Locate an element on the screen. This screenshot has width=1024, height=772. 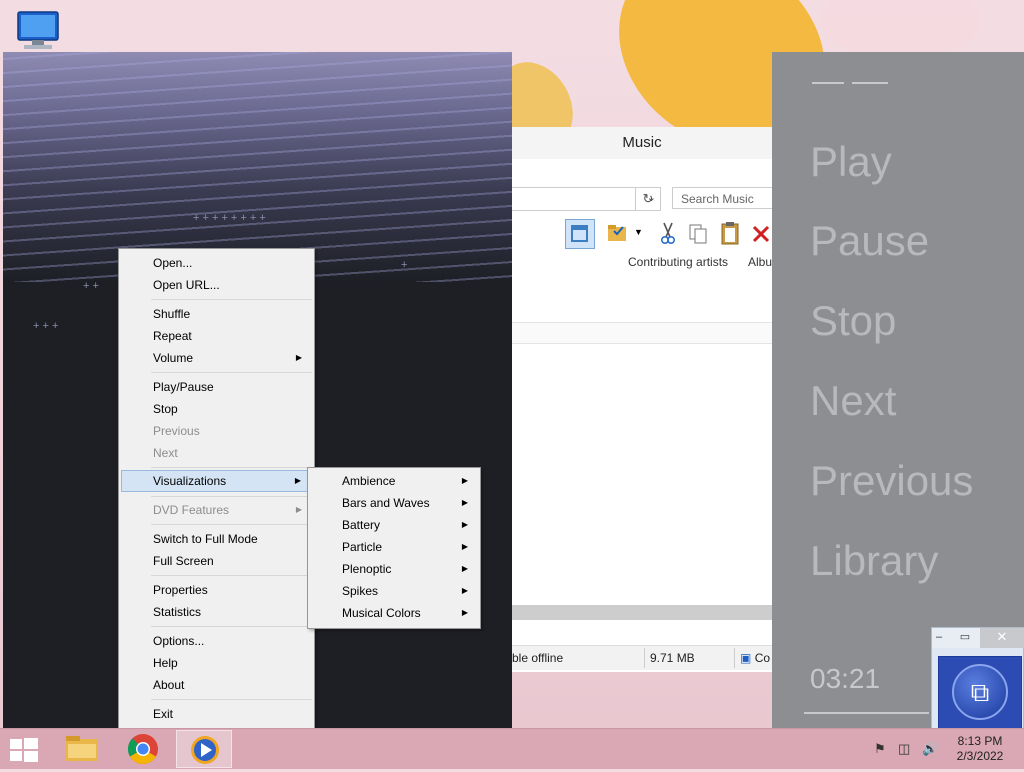
menu-item-play-pause: Play/Pause is located at coordinates (216, 387).